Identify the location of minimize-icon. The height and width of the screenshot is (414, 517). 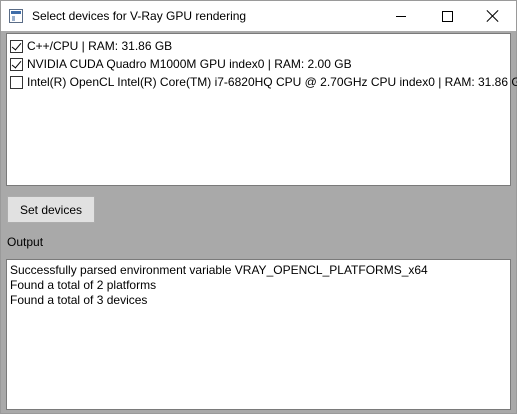
(401, 16).